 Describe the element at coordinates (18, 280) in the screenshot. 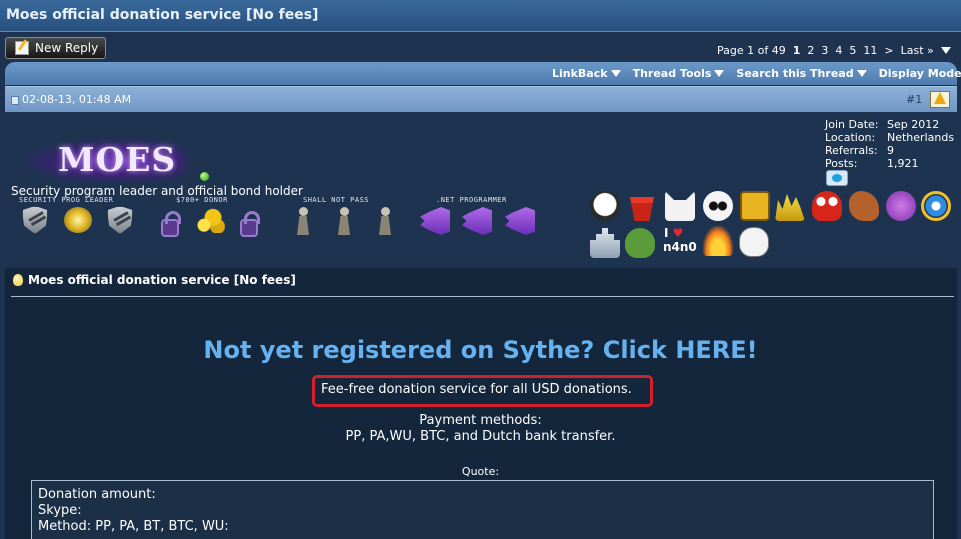

I see `lightbulb-icon` at that location.